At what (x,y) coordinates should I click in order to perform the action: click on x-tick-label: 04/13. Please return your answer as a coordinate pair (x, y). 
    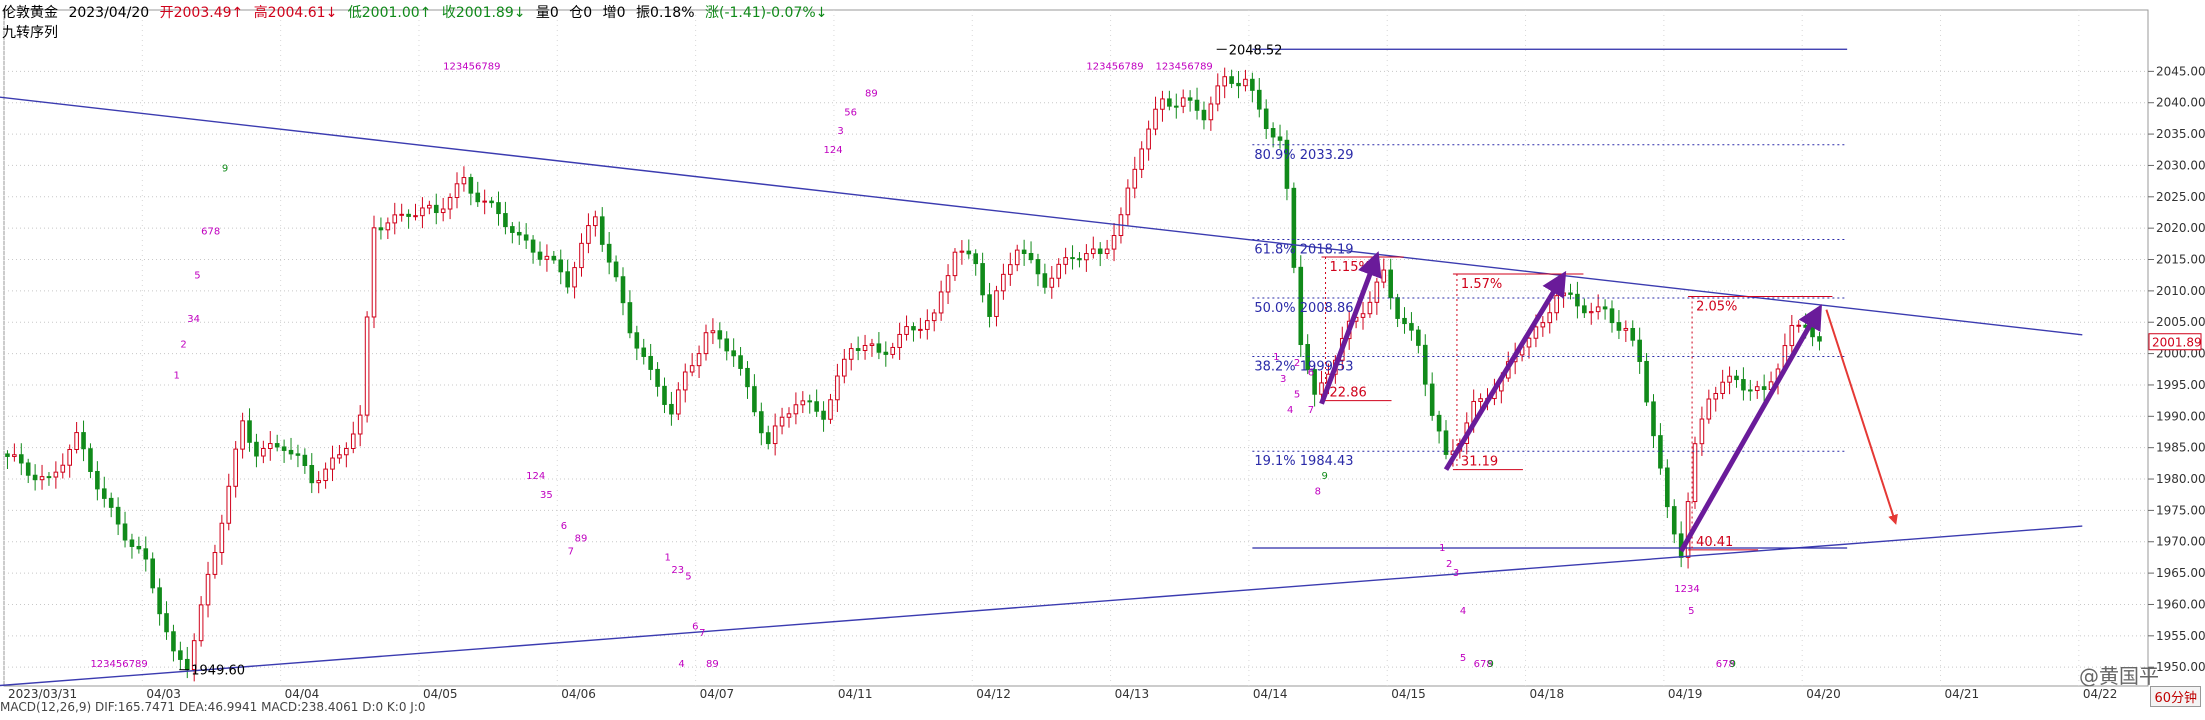
    Looking at the image, I should click on (1132, 694).